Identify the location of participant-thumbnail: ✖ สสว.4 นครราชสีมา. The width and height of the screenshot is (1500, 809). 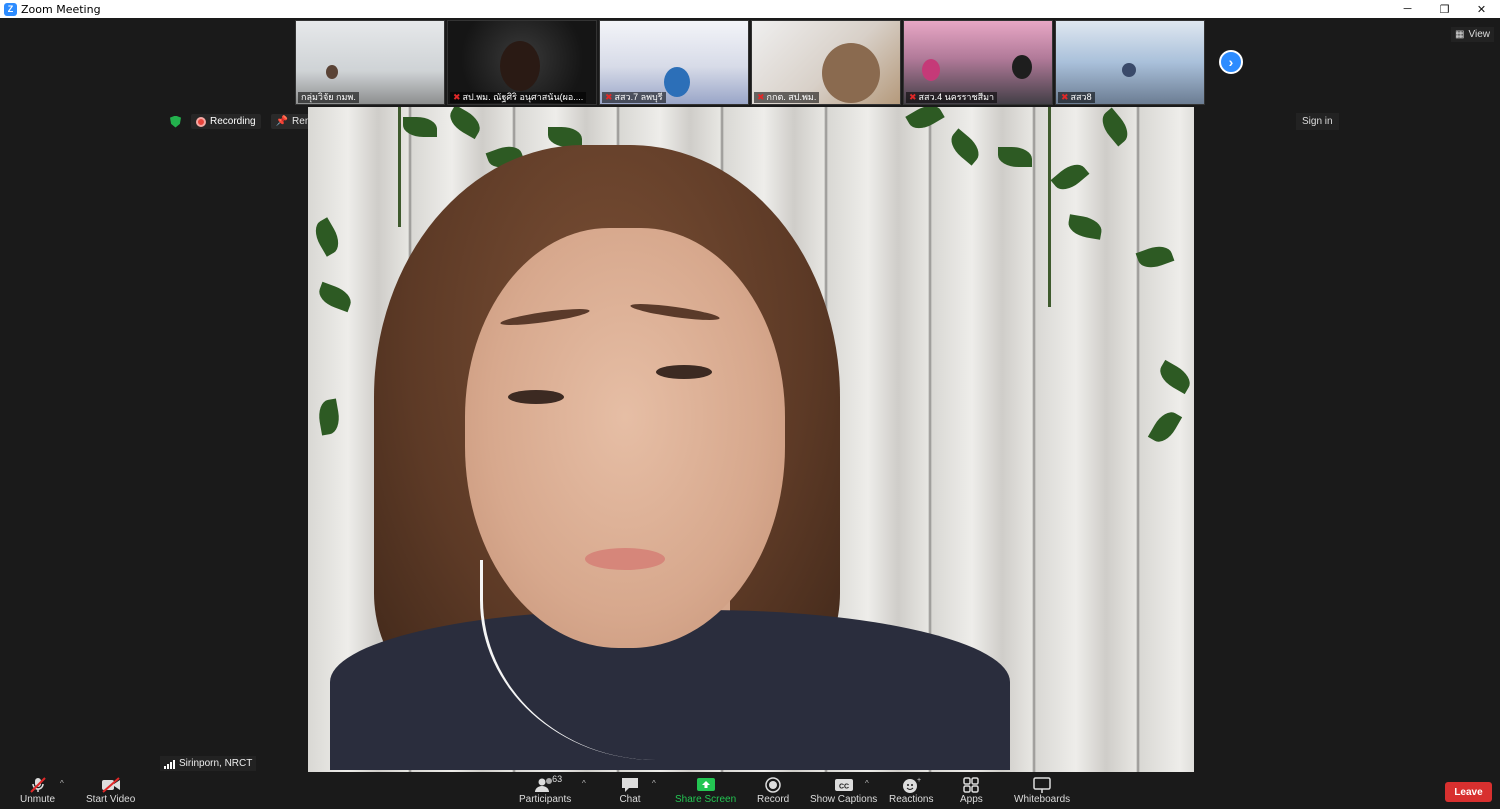
(978, 62).